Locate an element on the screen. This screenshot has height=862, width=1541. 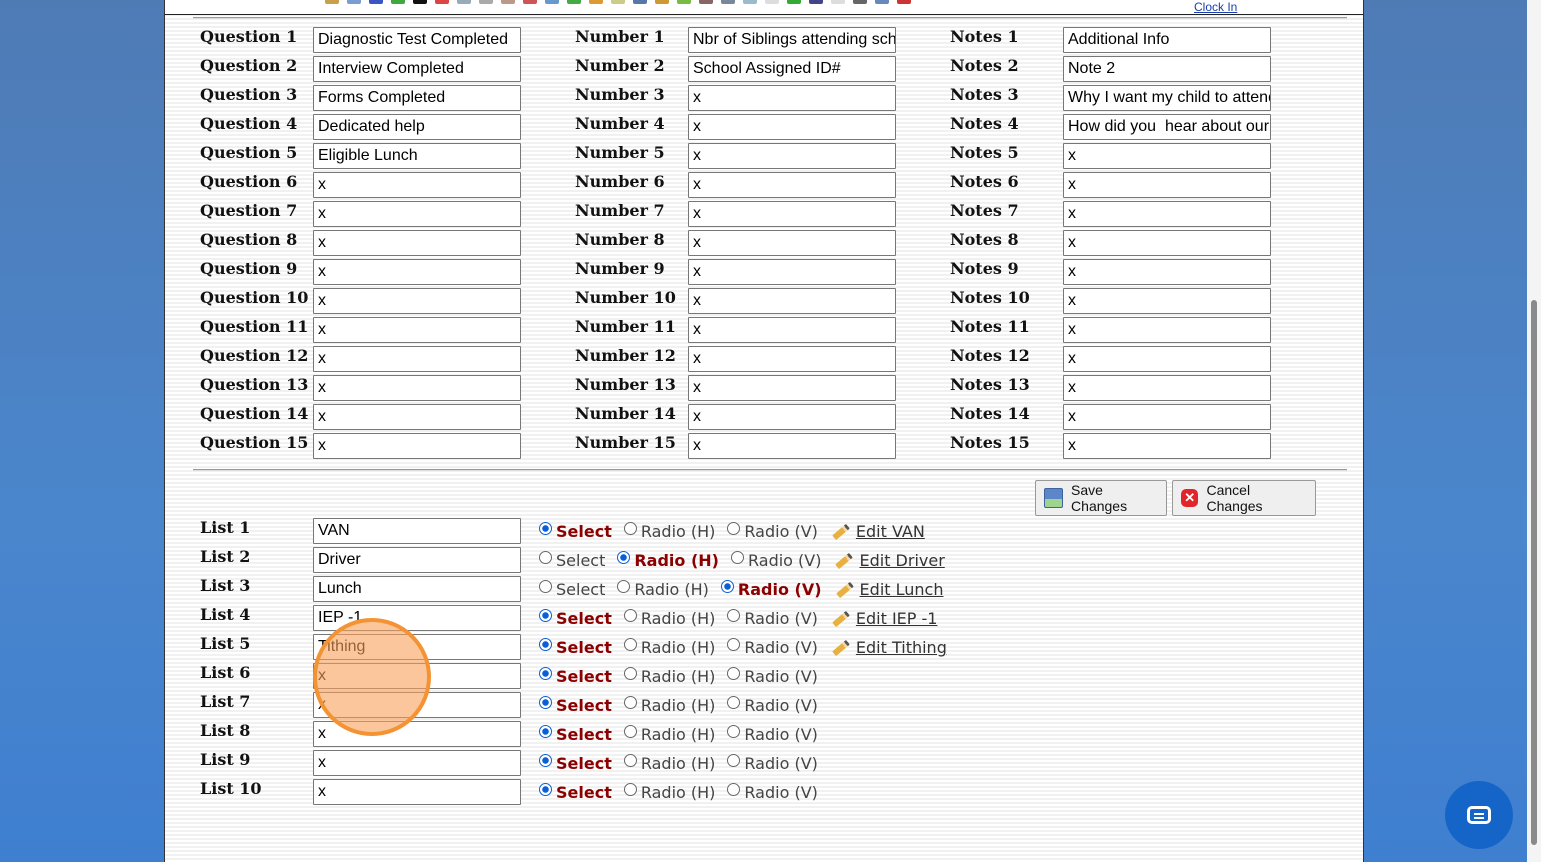
notes-input: Why I want my child to attend is located at coordinates (1167, 98).